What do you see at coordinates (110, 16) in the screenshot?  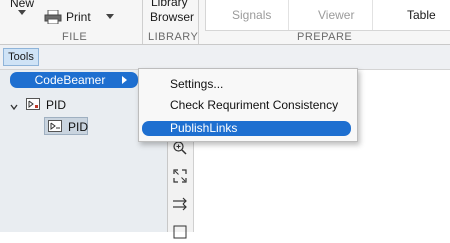 I see `print-dropdown-icon` at bounding box center [110, 16].